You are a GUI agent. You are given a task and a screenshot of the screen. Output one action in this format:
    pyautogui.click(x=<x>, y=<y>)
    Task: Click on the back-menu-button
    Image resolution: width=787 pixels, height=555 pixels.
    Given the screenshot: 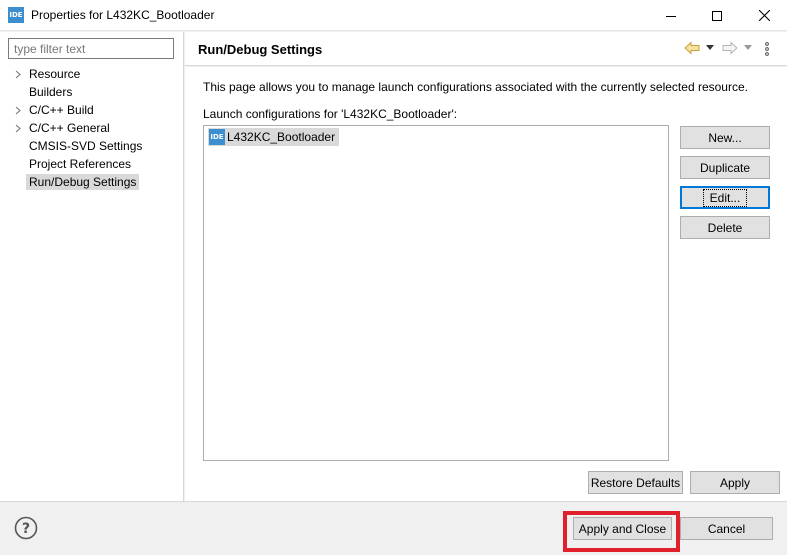 What is the action you would take?
    pyautogui.click(x=710, y=47)
    